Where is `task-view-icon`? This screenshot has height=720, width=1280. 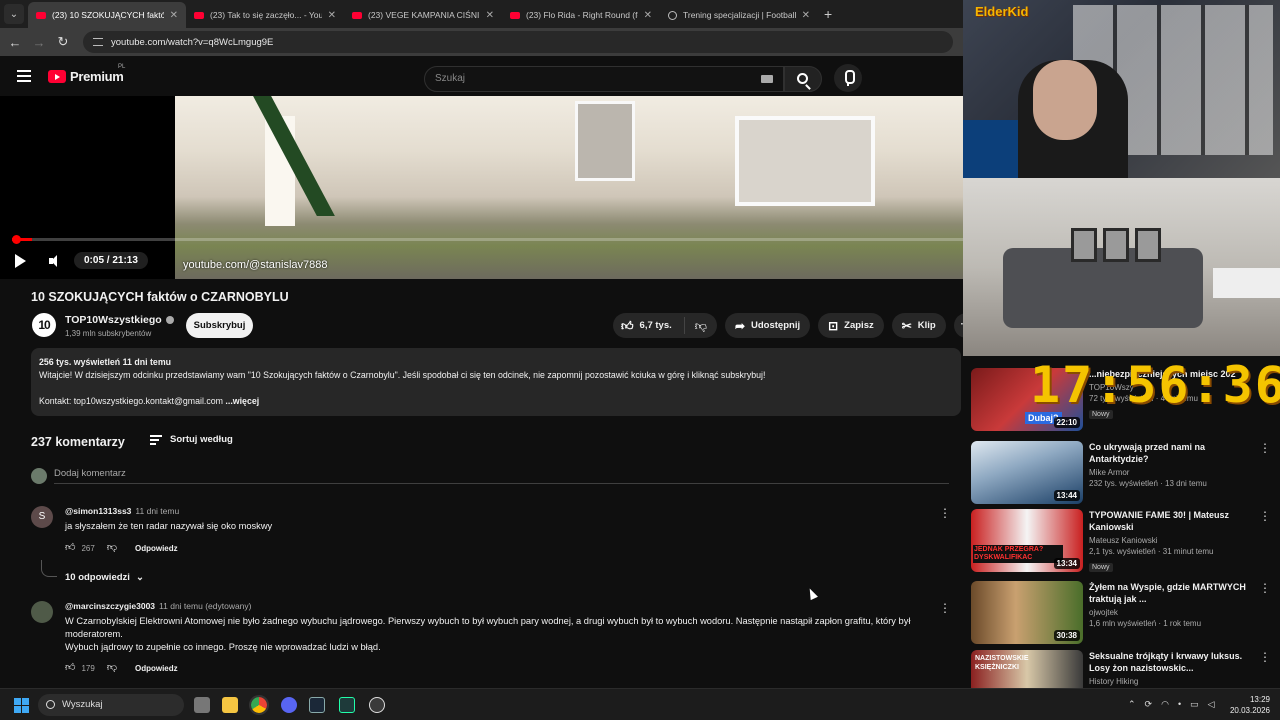
task-view-icon is located at coordinates (202, 705).